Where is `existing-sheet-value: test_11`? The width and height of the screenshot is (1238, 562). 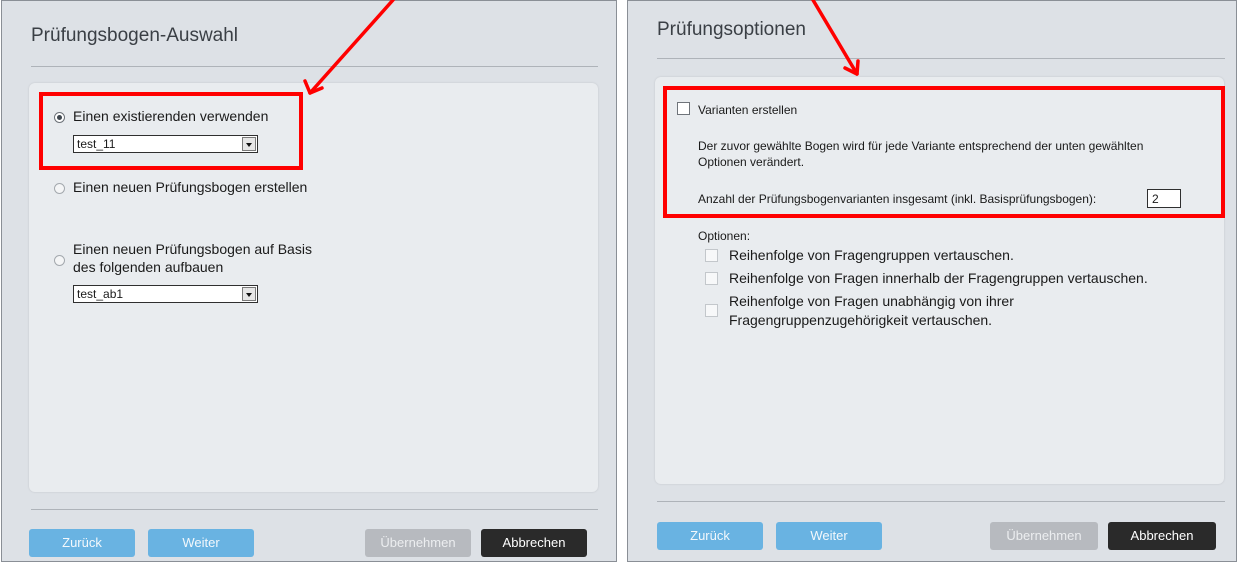
existing-sheet-value: test_11 is located at coordinates (96, 144).